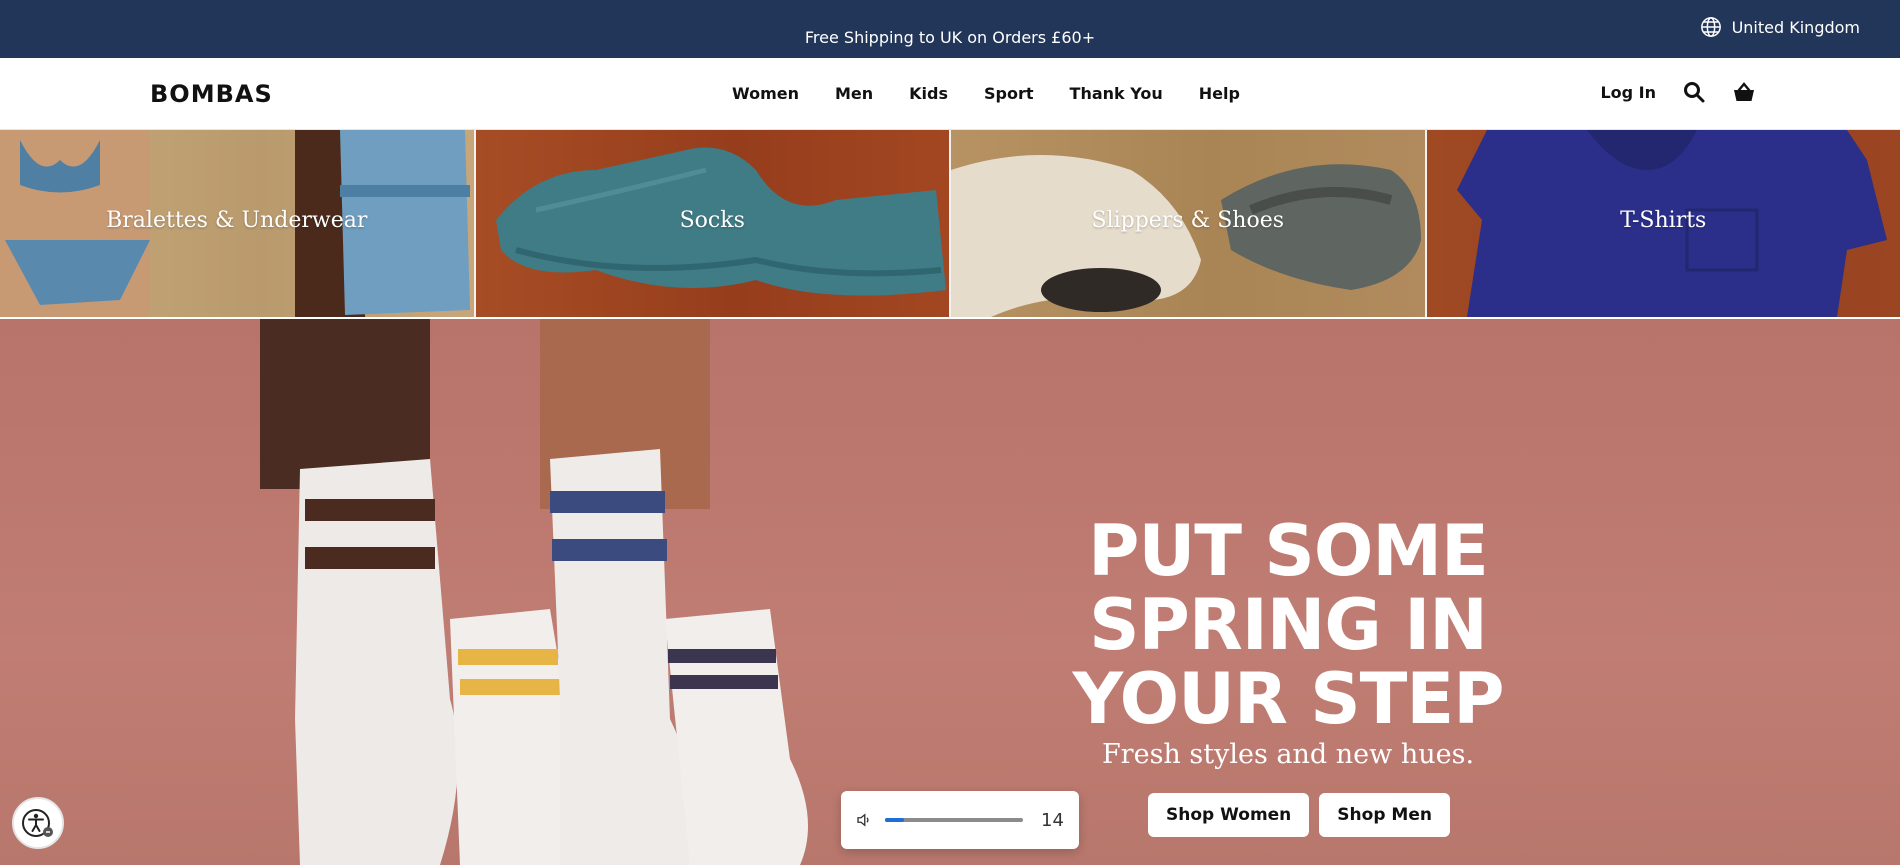 The width and height of the screenshot is (1900, 865). I want to click on search-icon, so click(1694, 92).